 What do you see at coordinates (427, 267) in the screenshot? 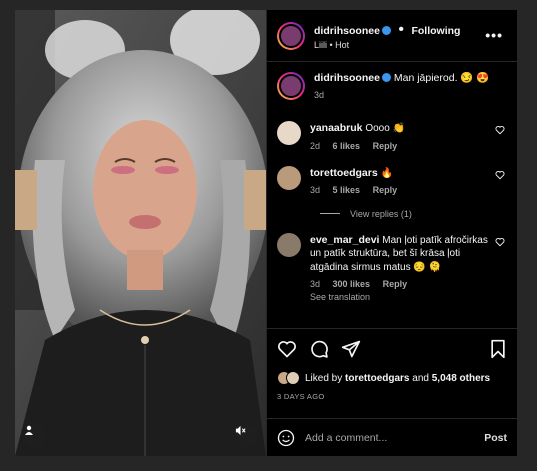
I see `comment-emoji: 😔 🫠` at bounding box center [427, 267].